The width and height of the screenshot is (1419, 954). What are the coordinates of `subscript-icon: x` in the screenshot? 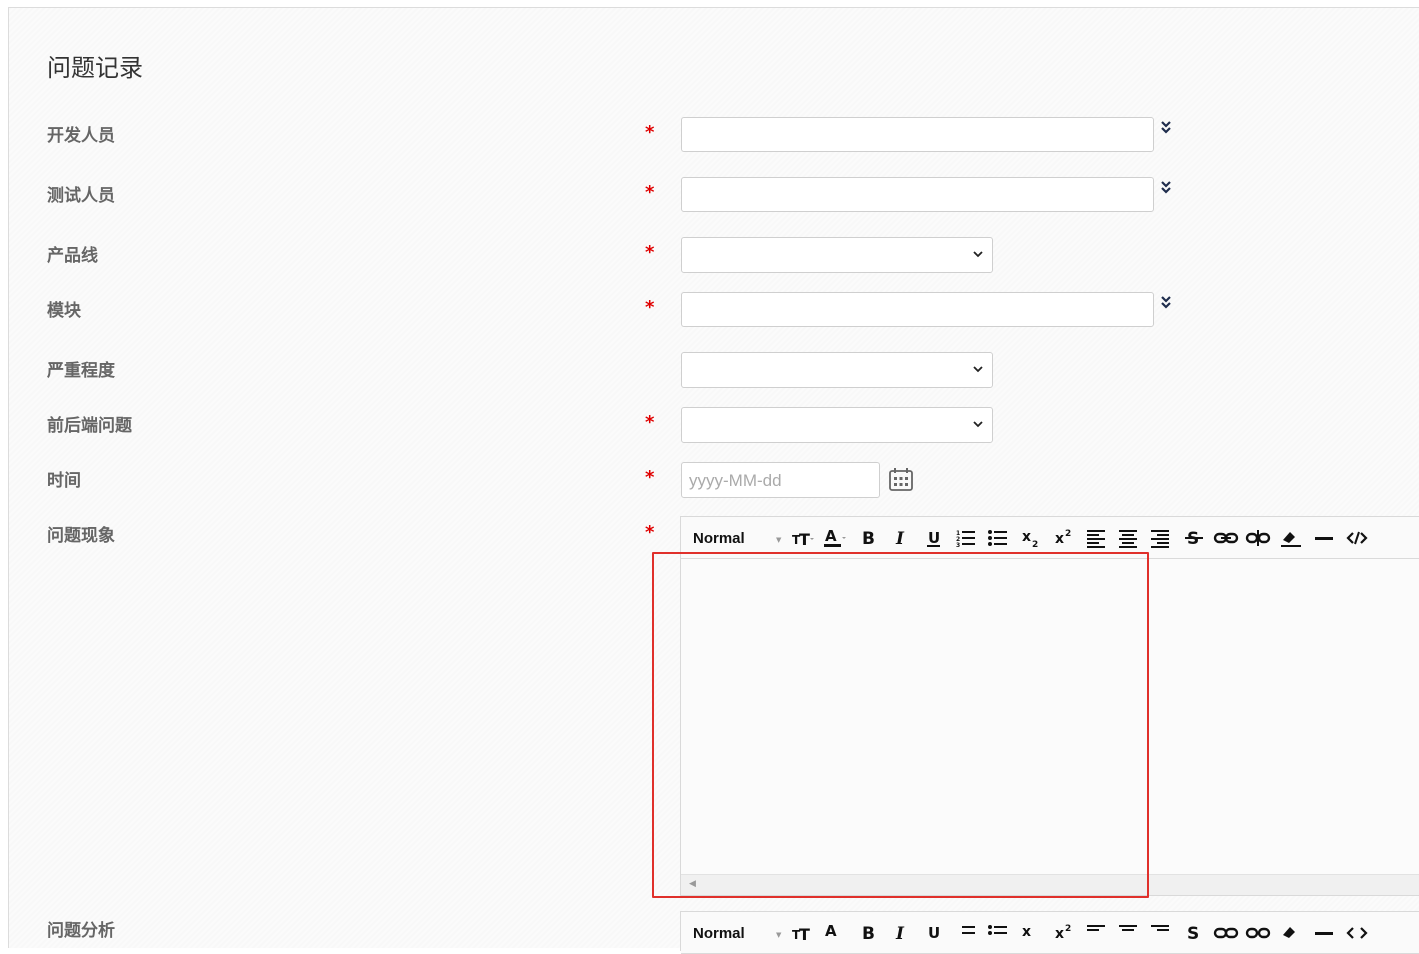 It's located at (1032, 933).